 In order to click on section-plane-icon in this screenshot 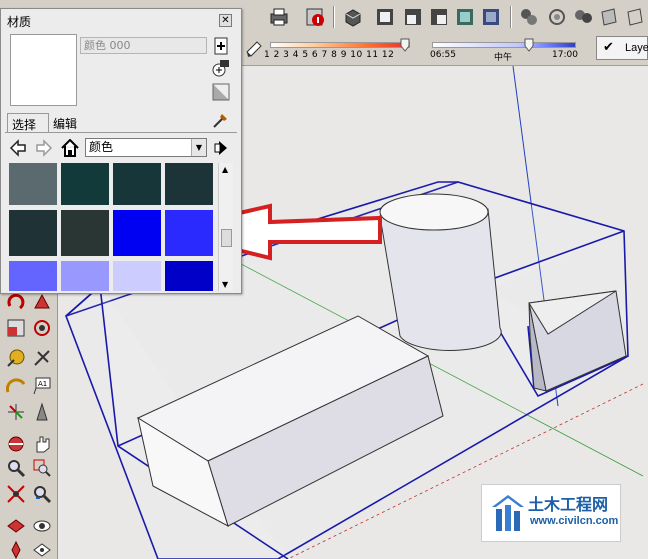, I will do `click(42, 549)`.